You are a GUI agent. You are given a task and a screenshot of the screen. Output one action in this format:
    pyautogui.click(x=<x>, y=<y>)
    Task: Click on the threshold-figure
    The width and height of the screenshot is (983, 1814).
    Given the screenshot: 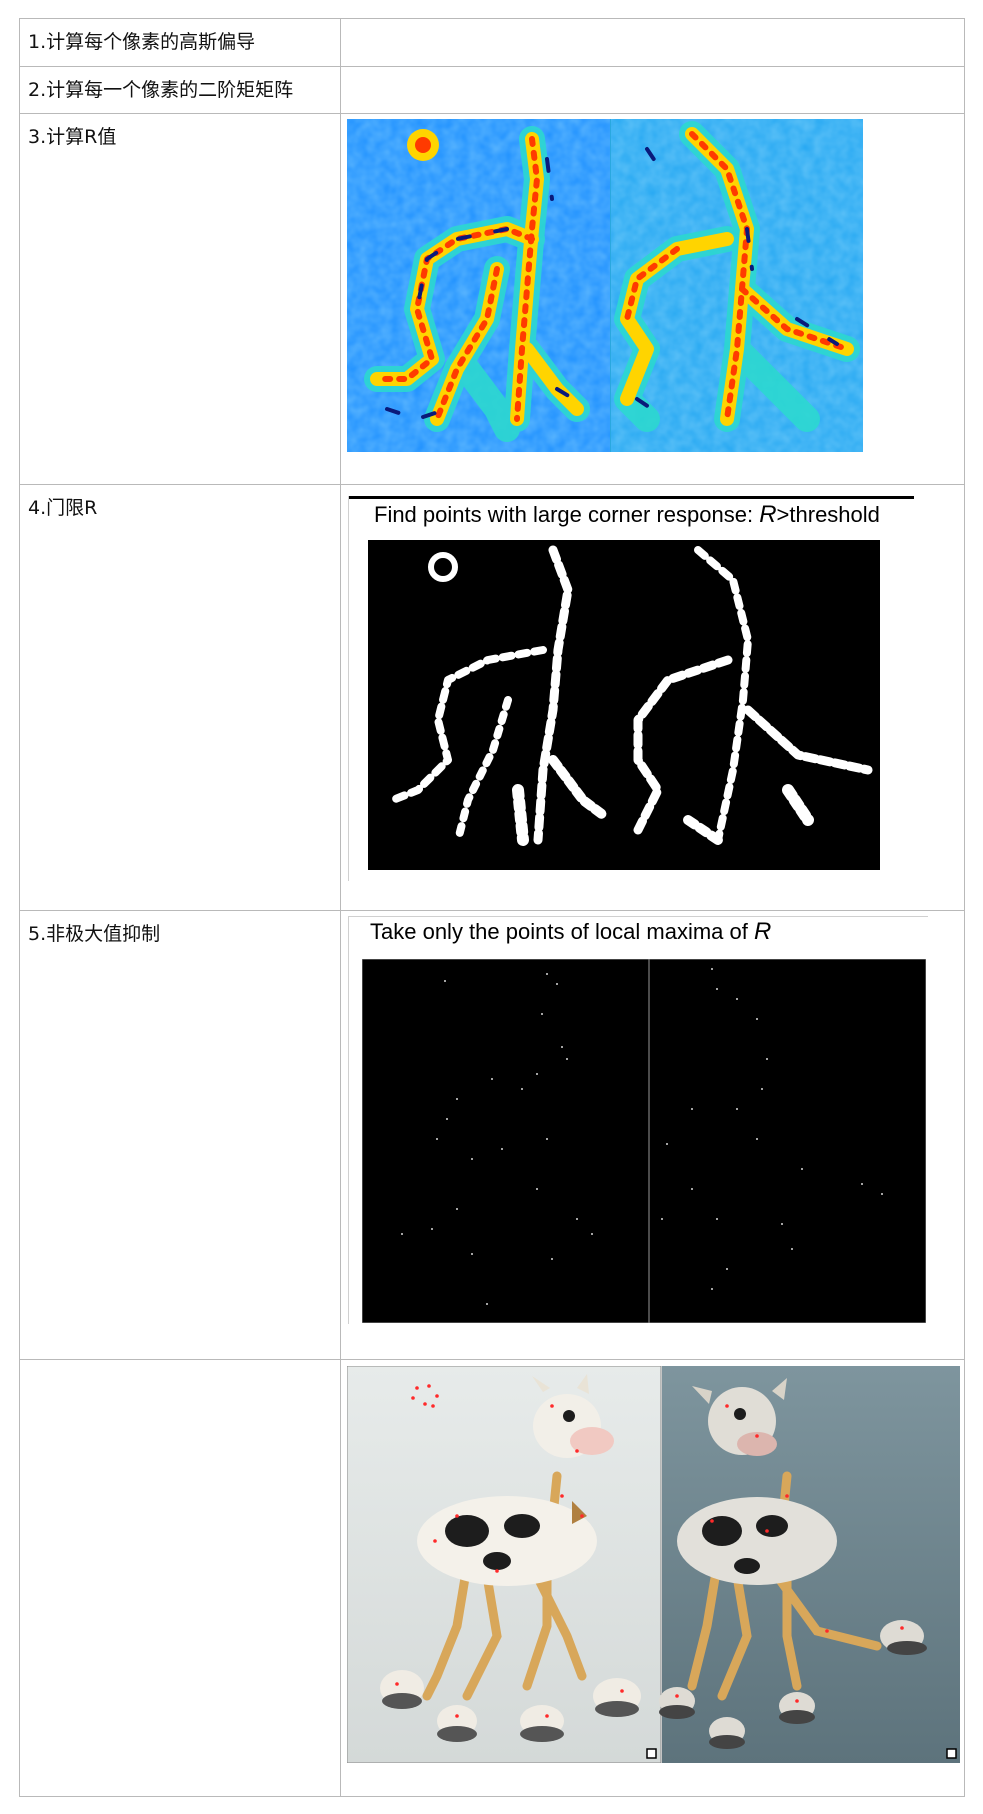 What is the action you would take?
    pyautogui.click(x=624, y=705)
    